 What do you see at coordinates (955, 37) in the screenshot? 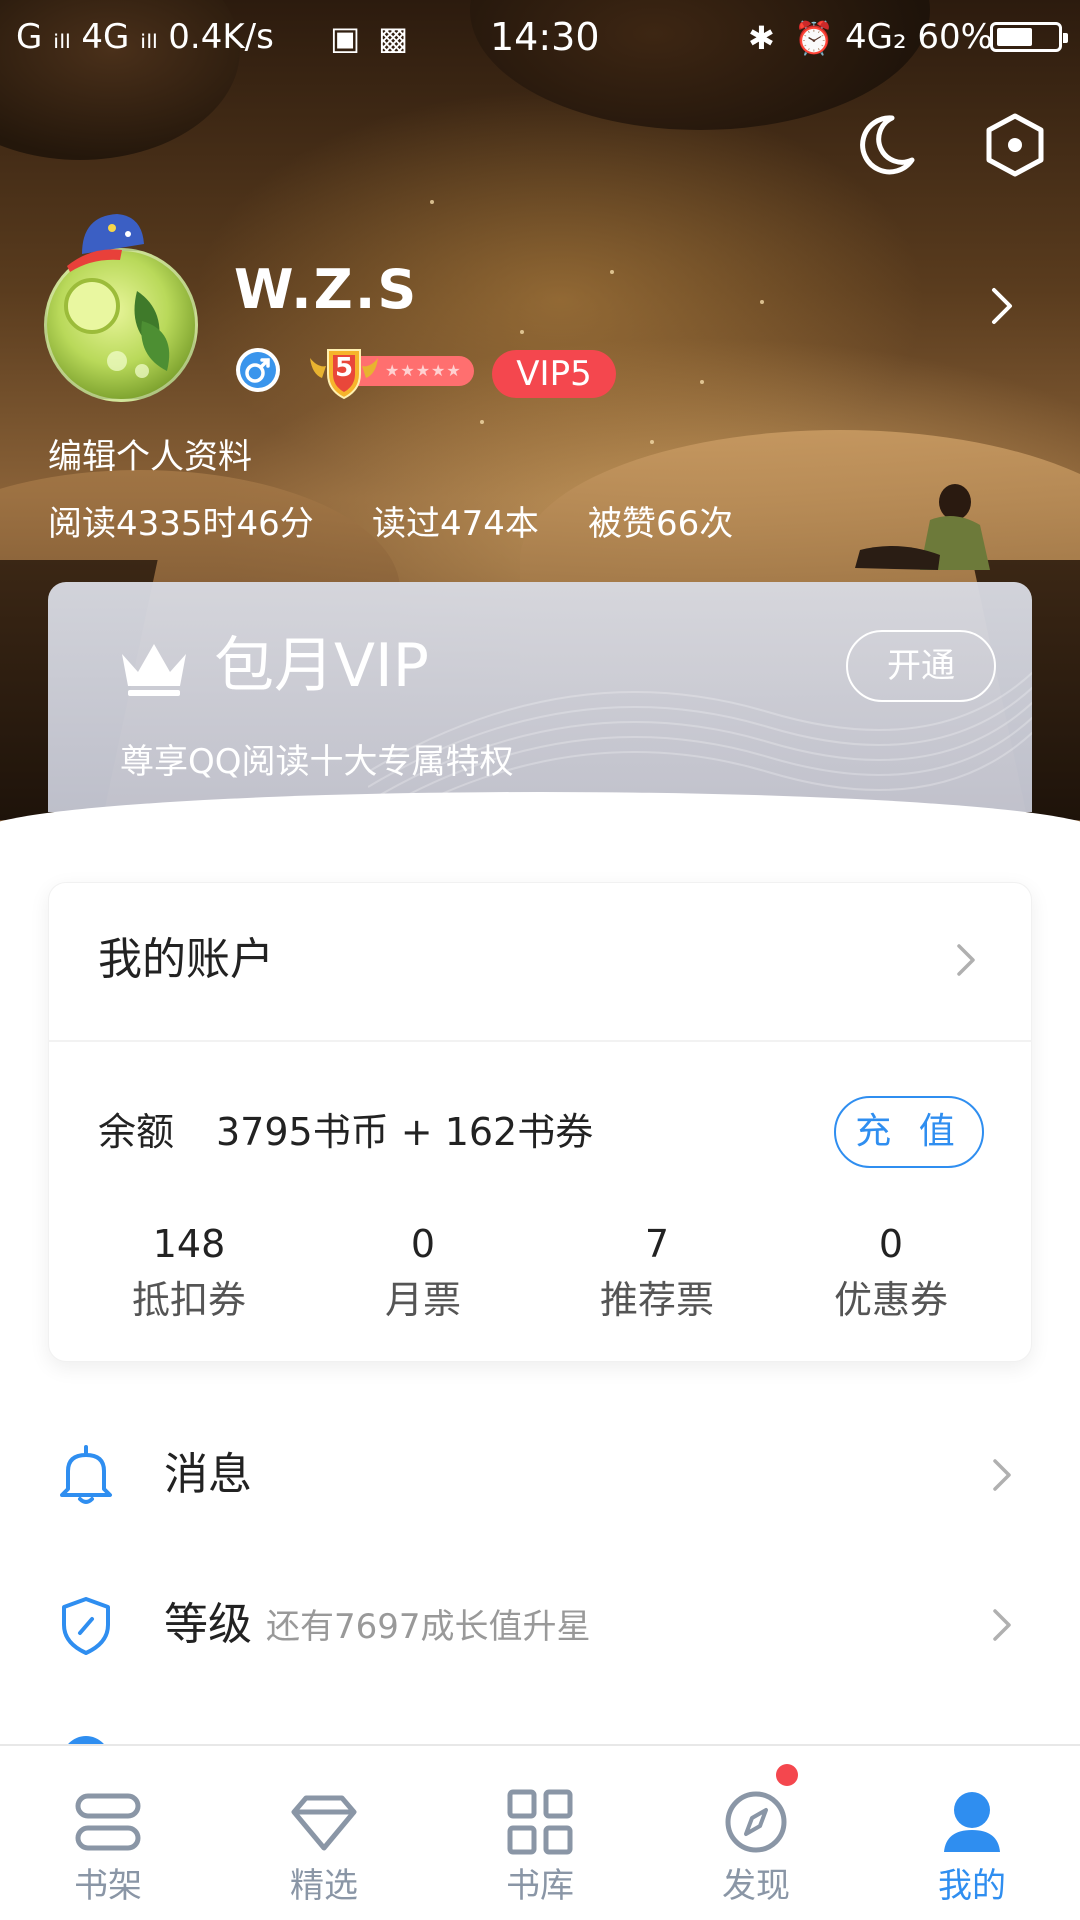
I see `battery-percent: 60%` at bounding box center [955, 37].